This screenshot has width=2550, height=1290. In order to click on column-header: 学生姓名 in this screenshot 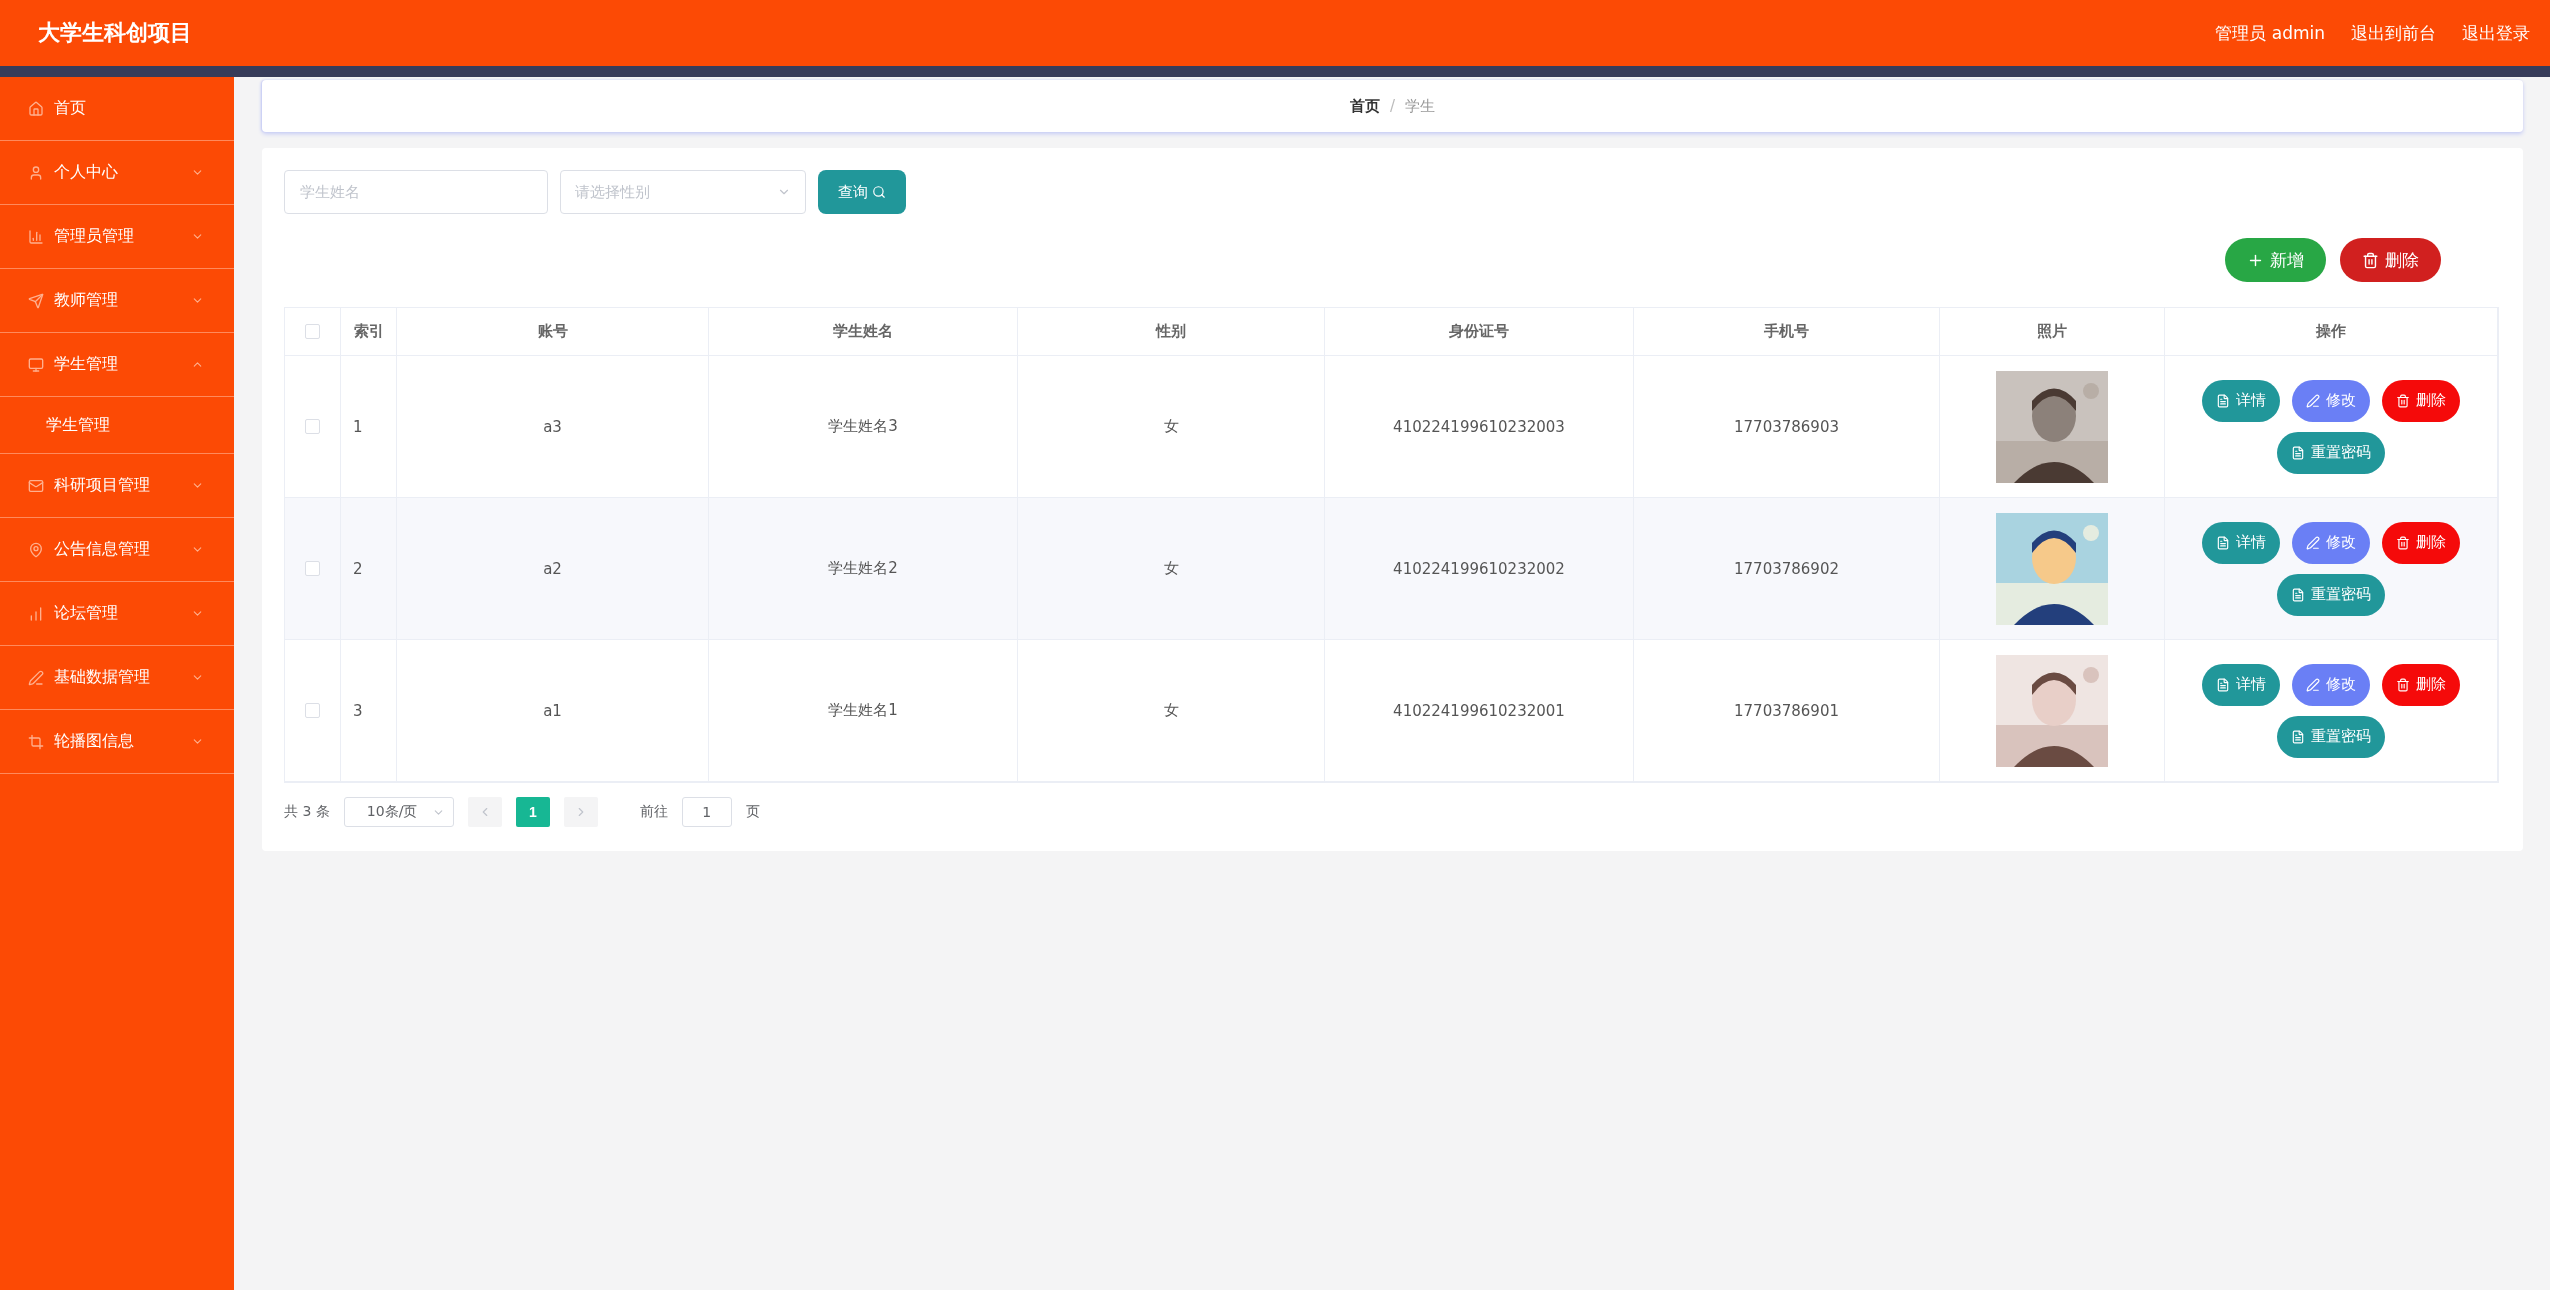, I will do `click(863, 331)`.